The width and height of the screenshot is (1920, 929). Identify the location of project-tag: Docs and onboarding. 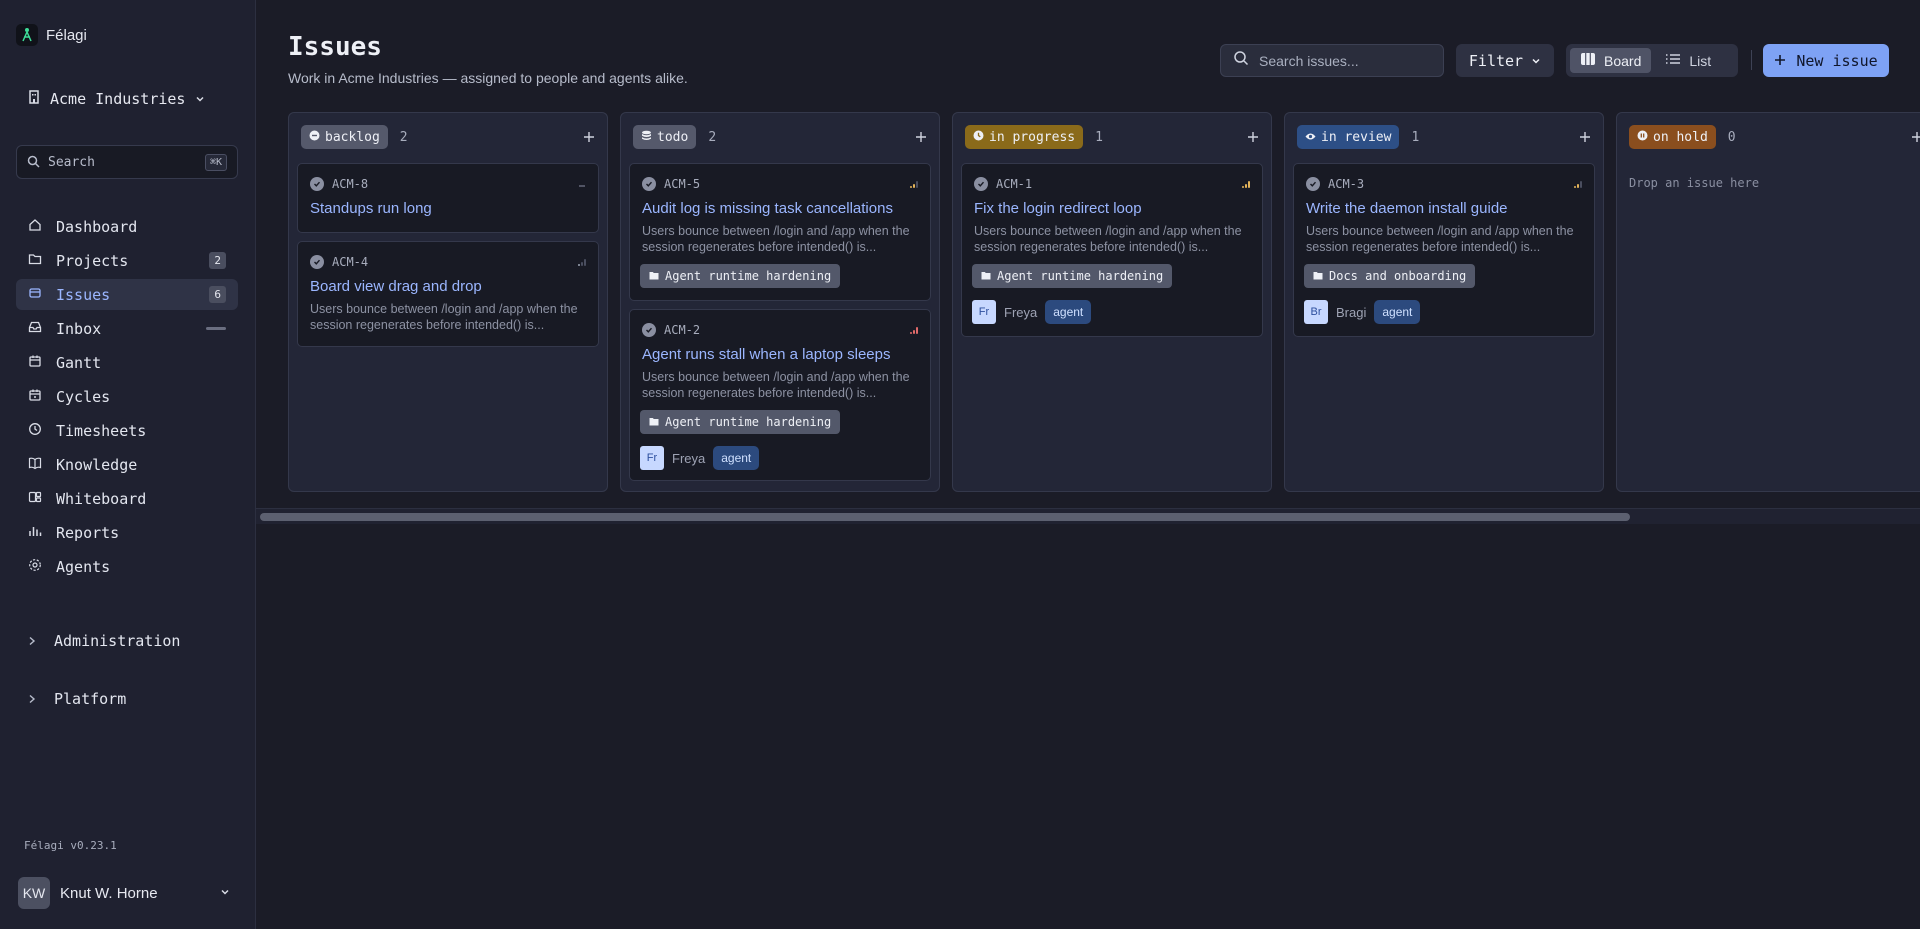
(1390, 276).